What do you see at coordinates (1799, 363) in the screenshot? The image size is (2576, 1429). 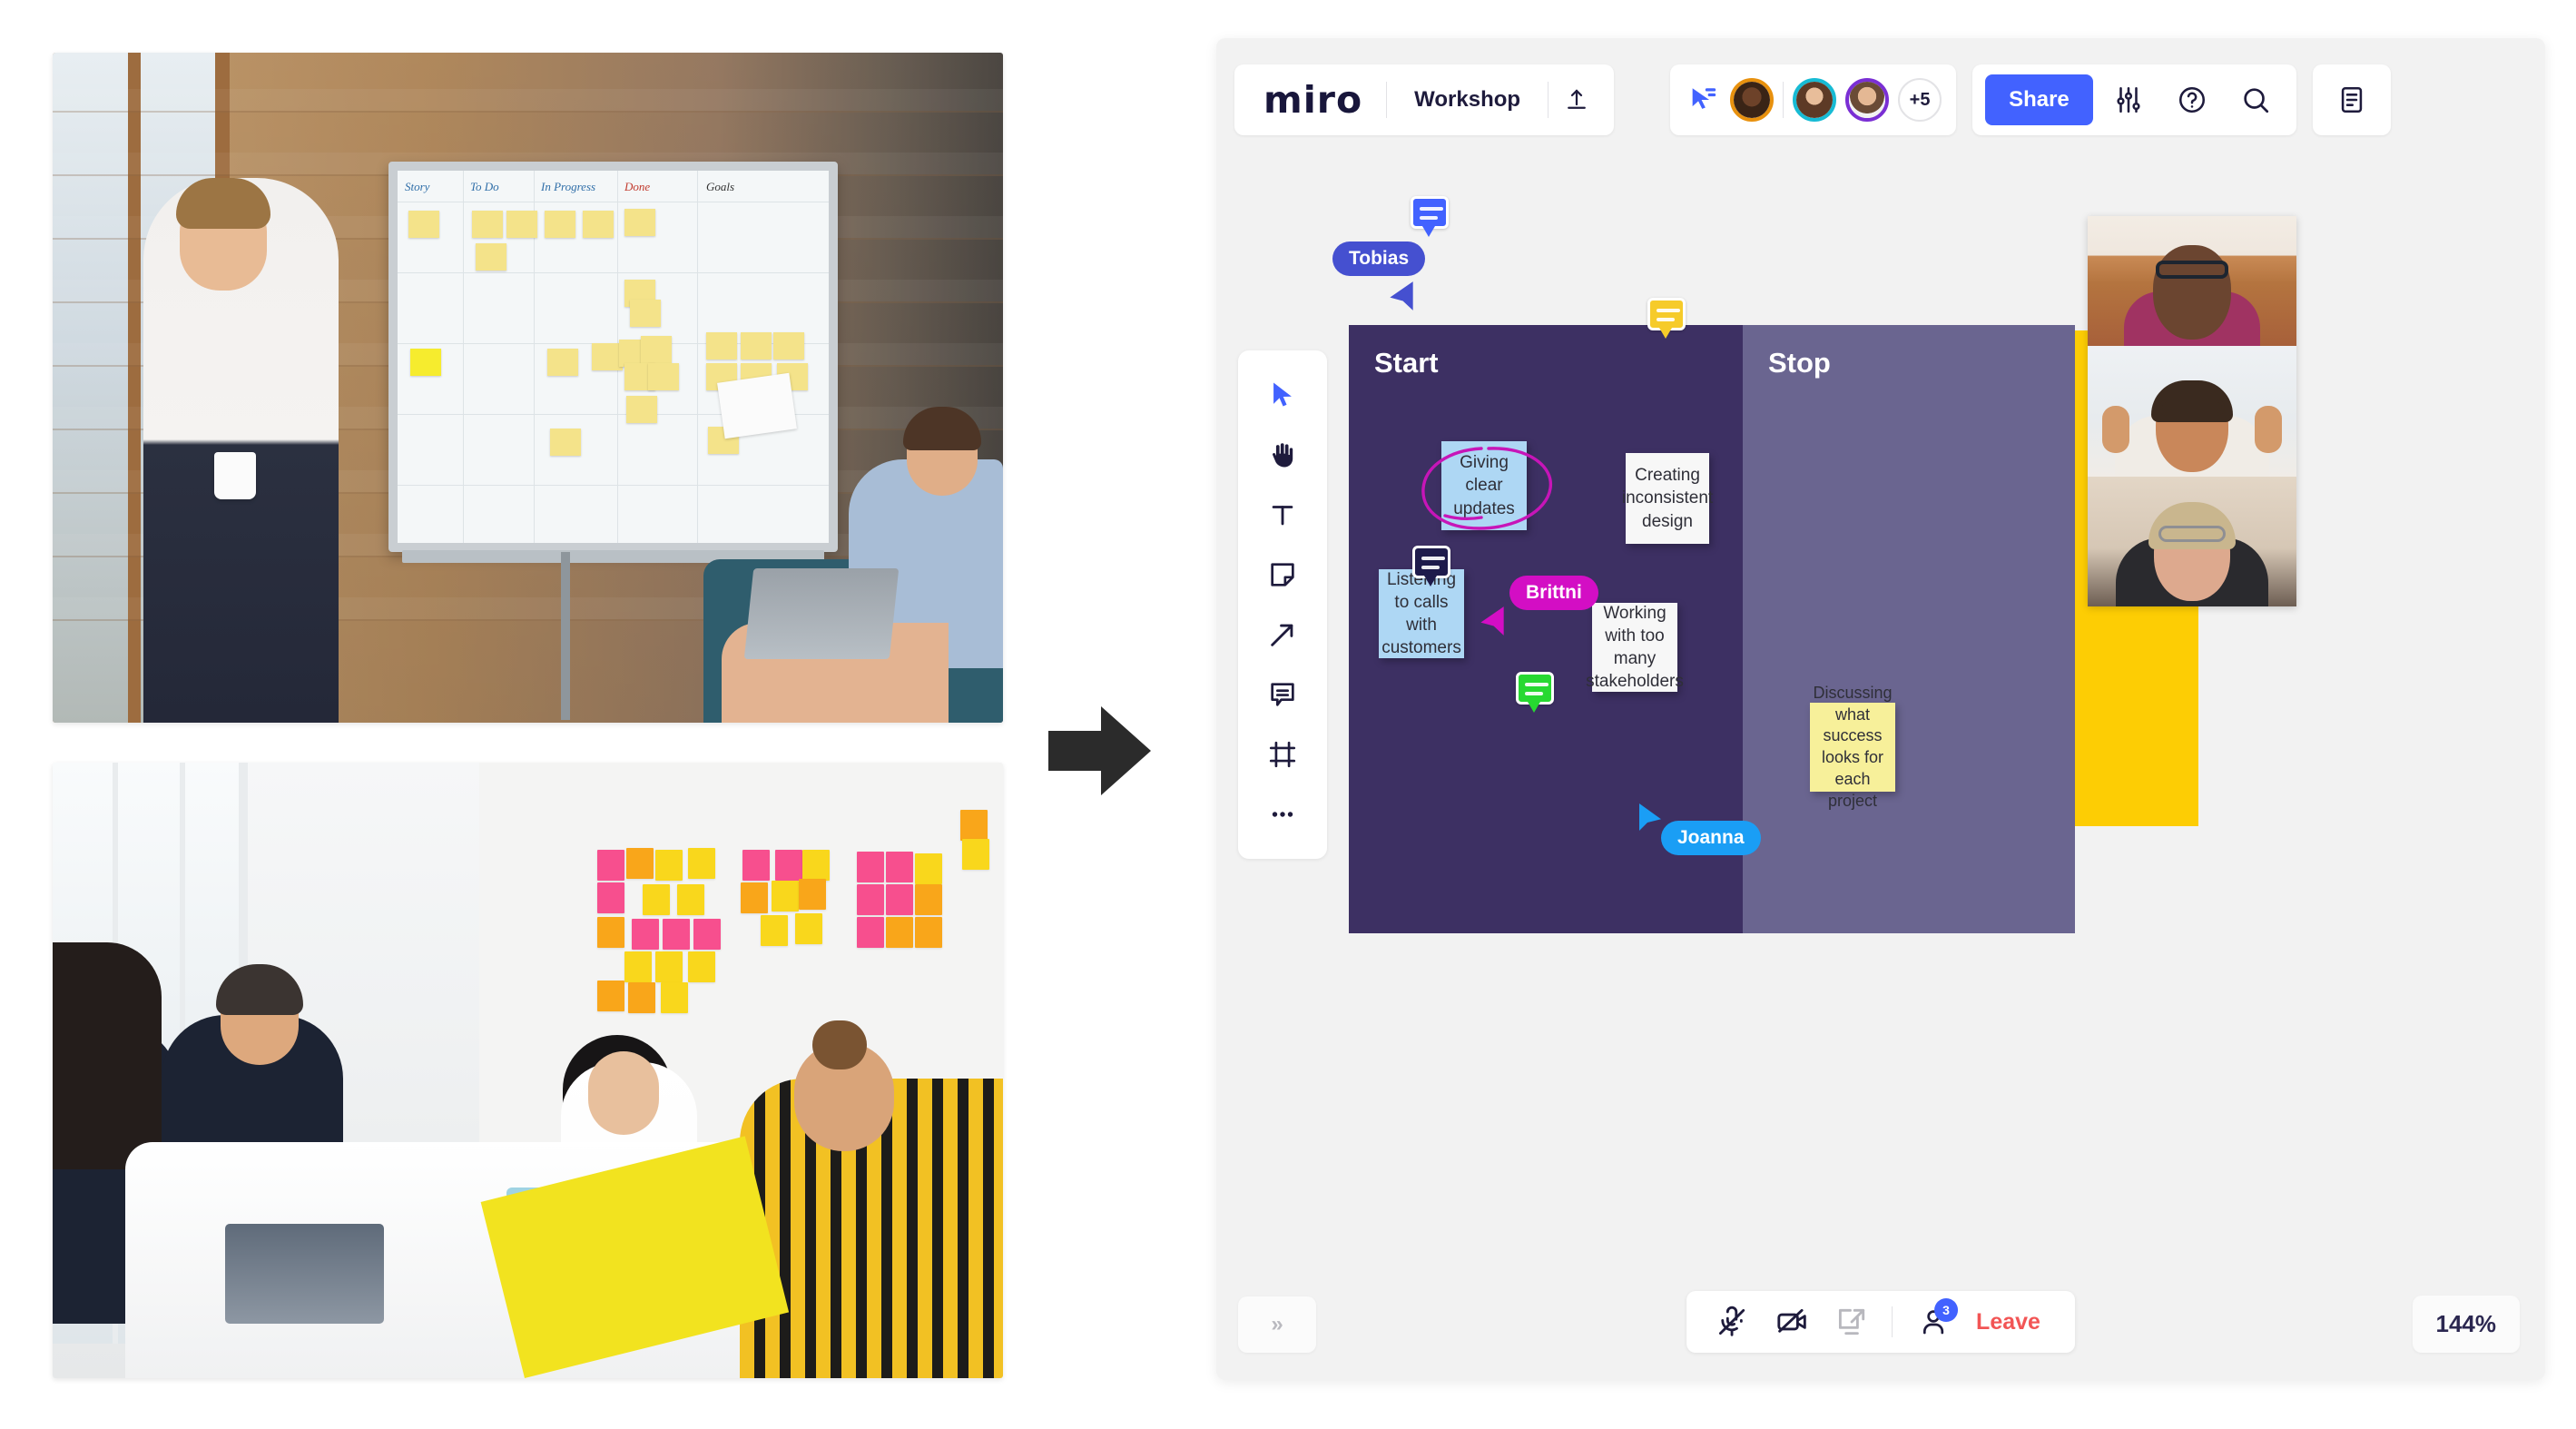 I see `frame-title: Stop` at bounding box center [1799, 363].